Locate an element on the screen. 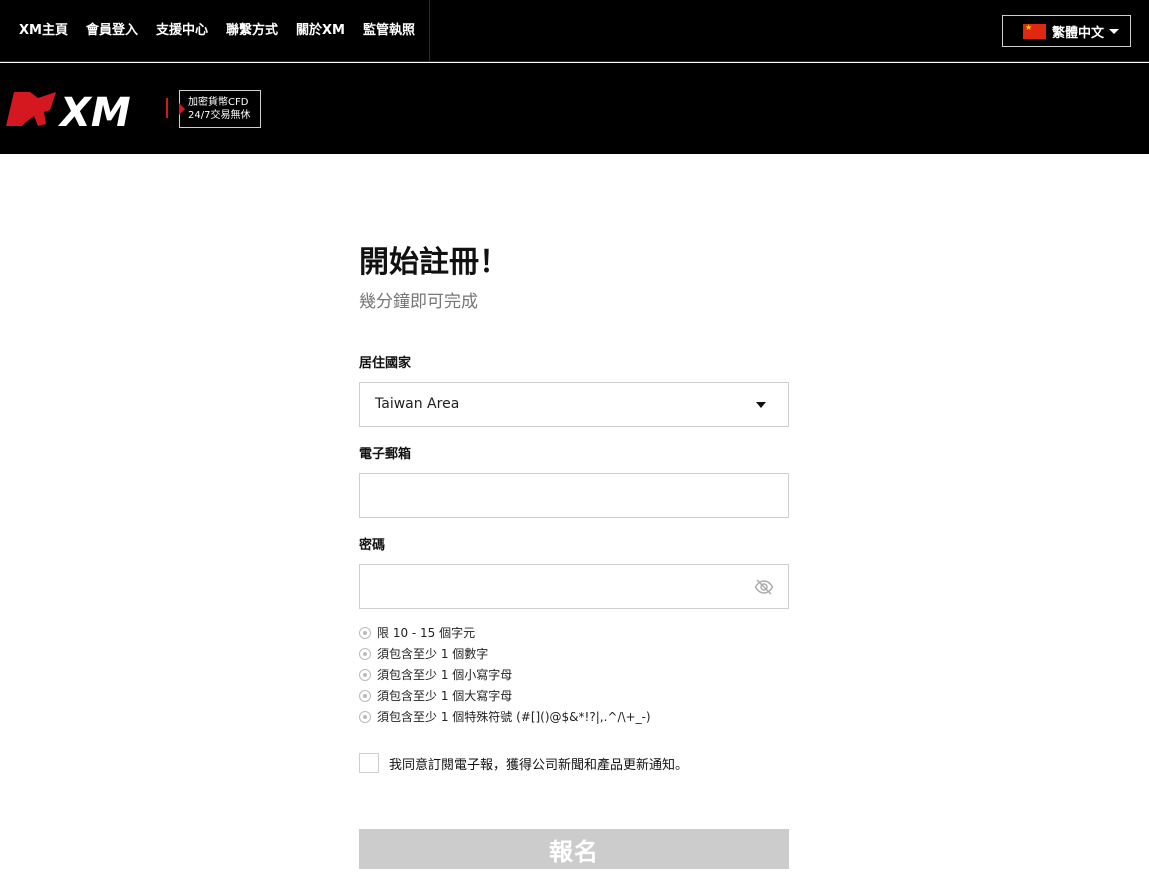  nav-item-home: XM主頁 is located at coordinates (43, 31).